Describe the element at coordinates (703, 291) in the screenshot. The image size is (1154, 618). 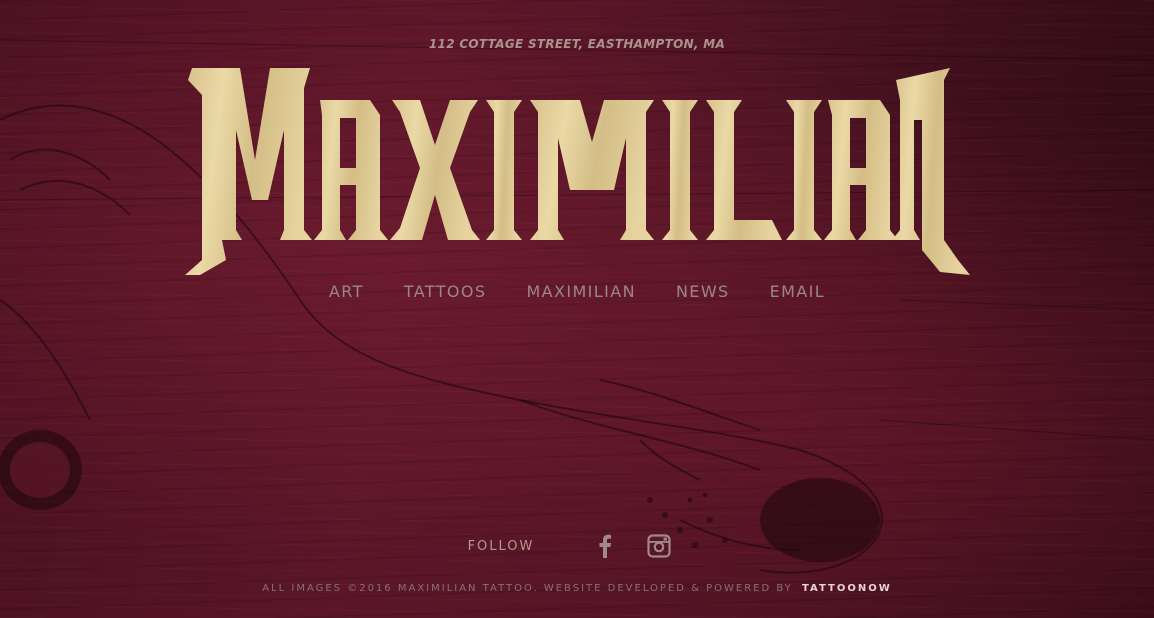
I see `nav-news: NEWS` at that location.